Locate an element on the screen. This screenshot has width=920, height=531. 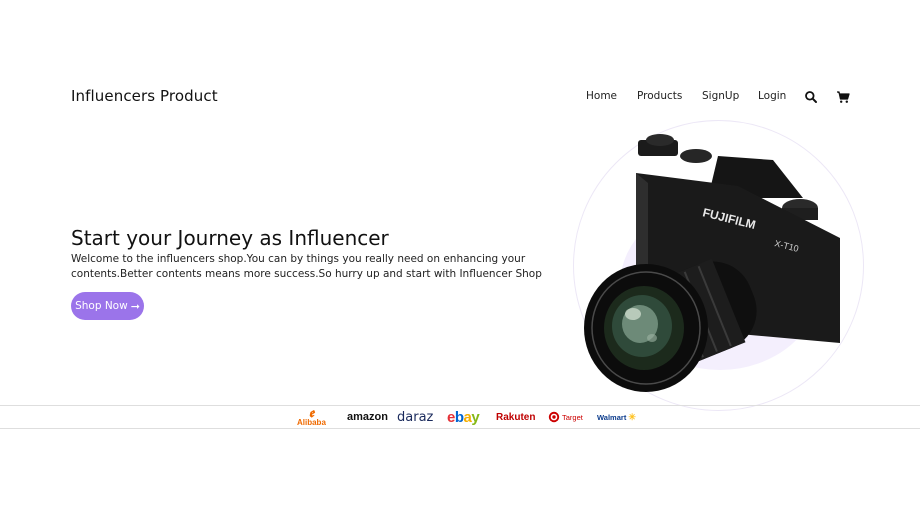
cart-icon is located at coordinates (843, 96).